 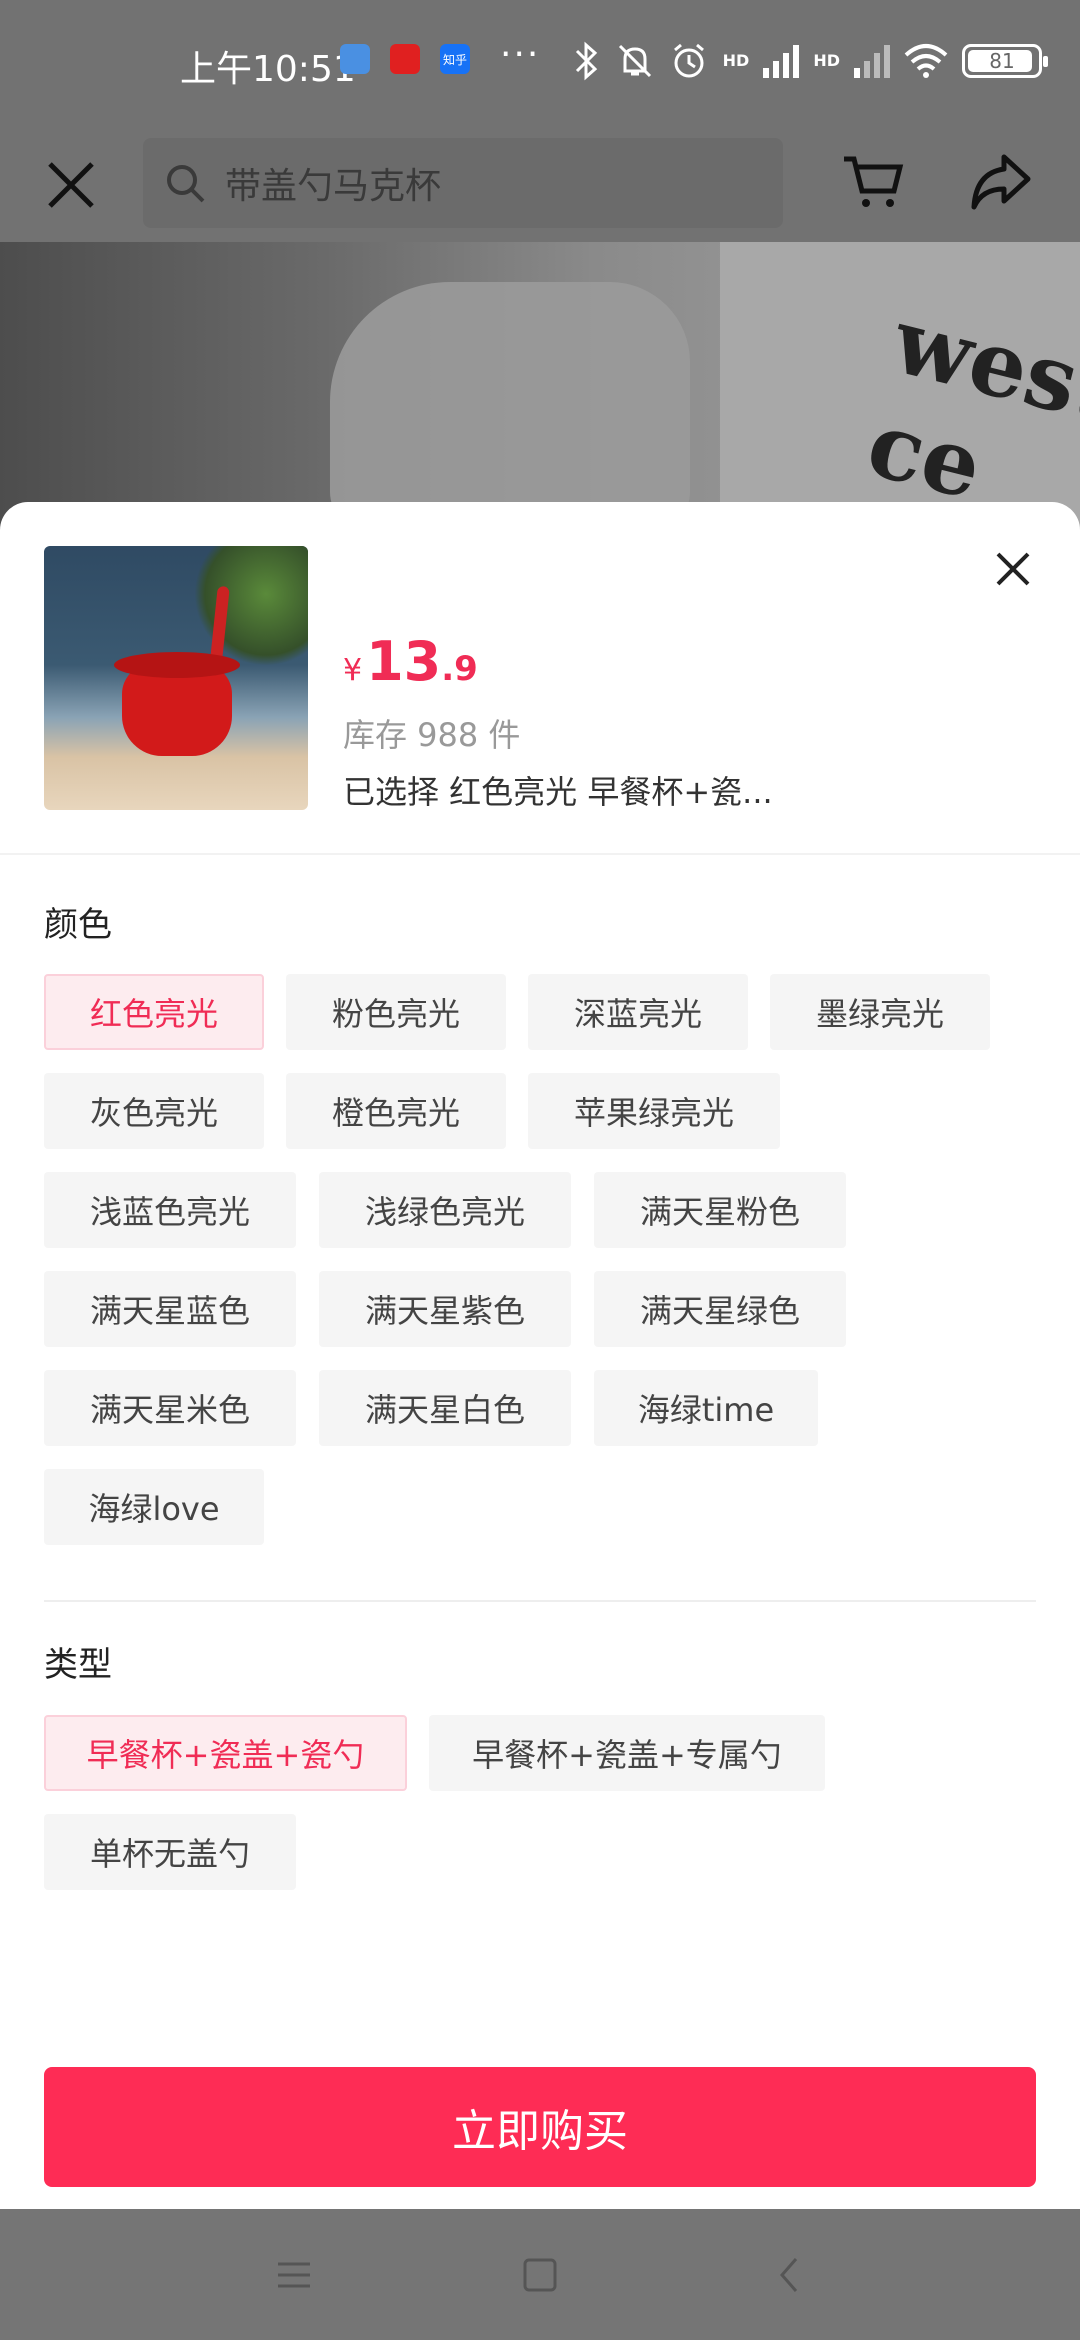 I want to click on search-bar: 带盖勺马克杯, so click(x=463, y=183).